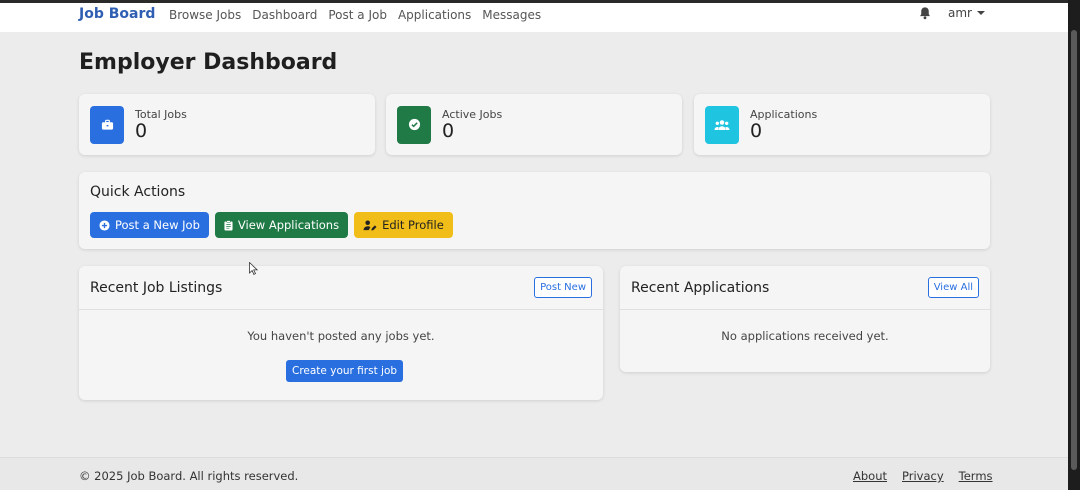  What do you see at coordinates (870, 476) in the screenshot?
I see `footer-link-about: About` at bounding box center [870, 476].